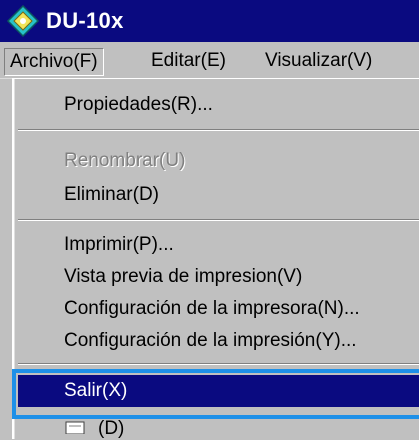  I want to click on menu-bar: Archivo(F) Editar(E) Visualizar(V), so click(209, 60).